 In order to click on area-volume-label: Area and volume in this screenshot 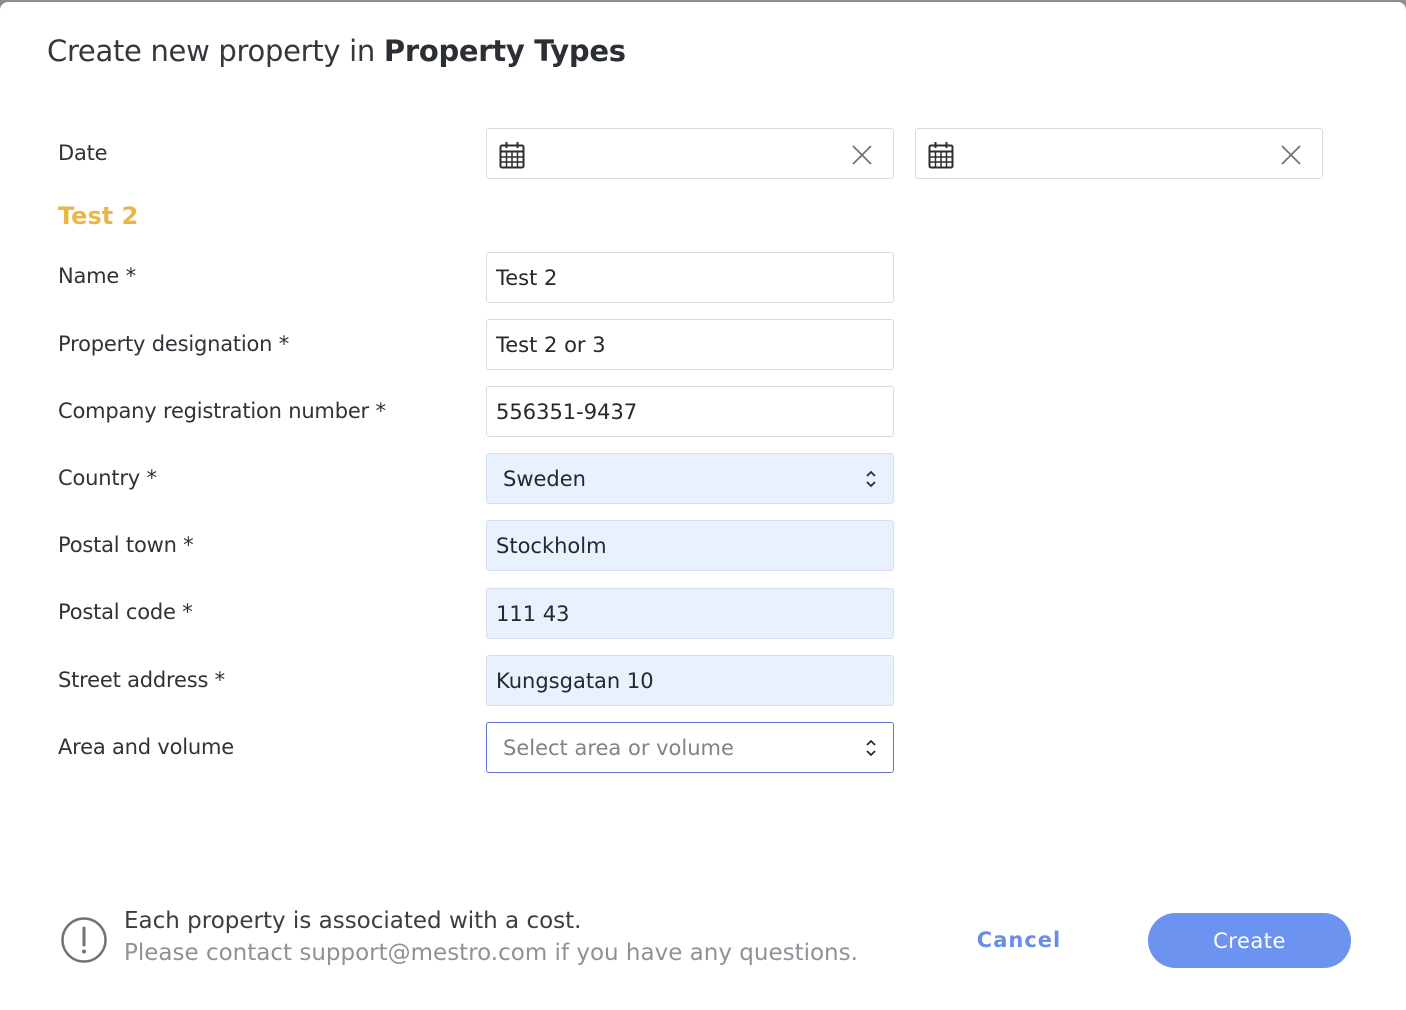, I will do `click(146, 747)`.